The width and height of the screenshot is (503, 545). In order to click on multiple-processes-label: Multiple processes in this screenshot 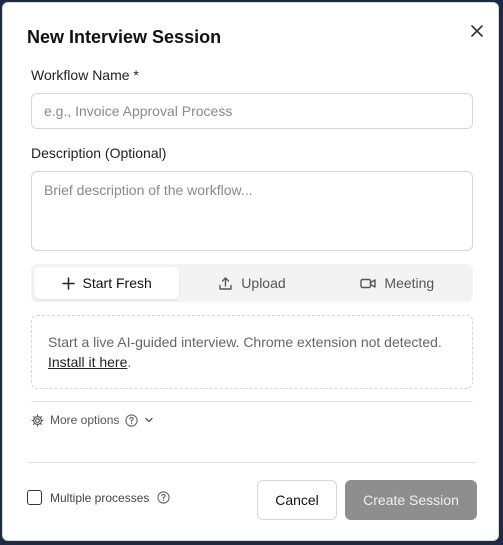, I will do `click(100, 497)`.